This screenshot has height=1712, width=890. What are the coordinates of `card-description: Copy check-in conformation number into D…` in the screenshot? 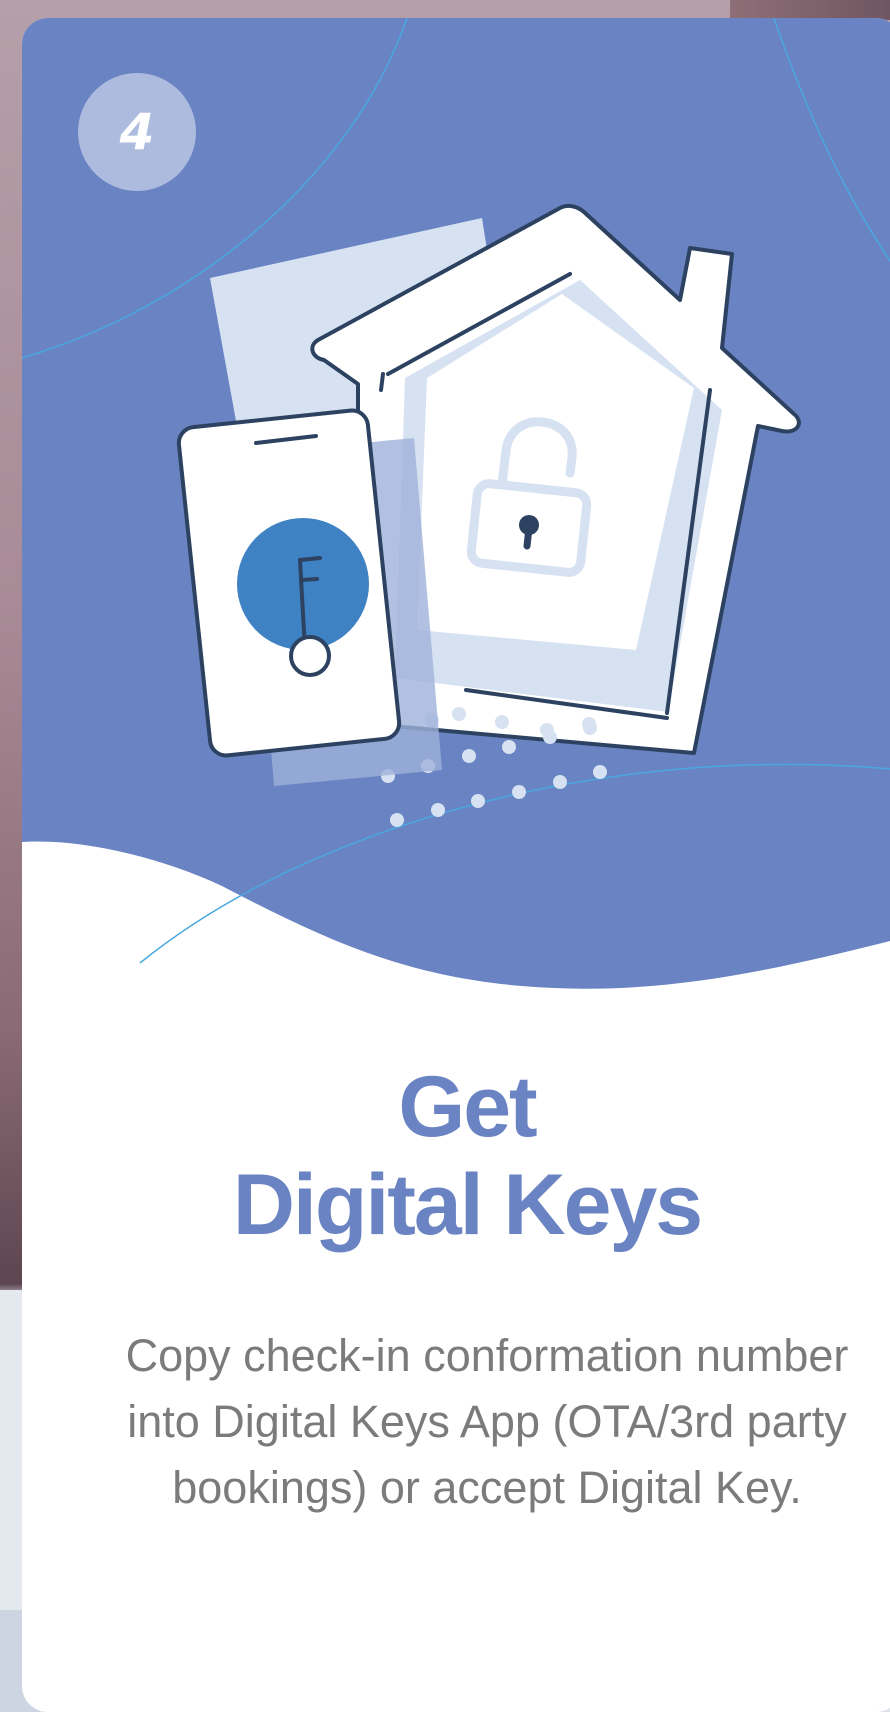 It's located at (487, 1421).